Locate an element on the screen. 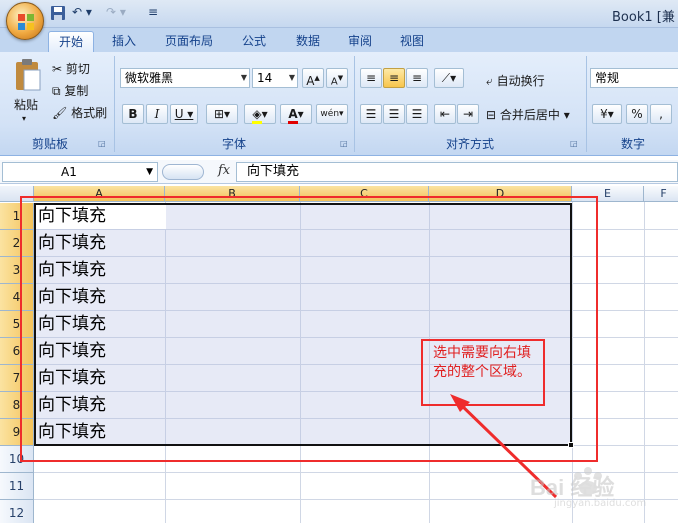  cut-button: ✂ 剪切 is located at coordinates (71, 68).